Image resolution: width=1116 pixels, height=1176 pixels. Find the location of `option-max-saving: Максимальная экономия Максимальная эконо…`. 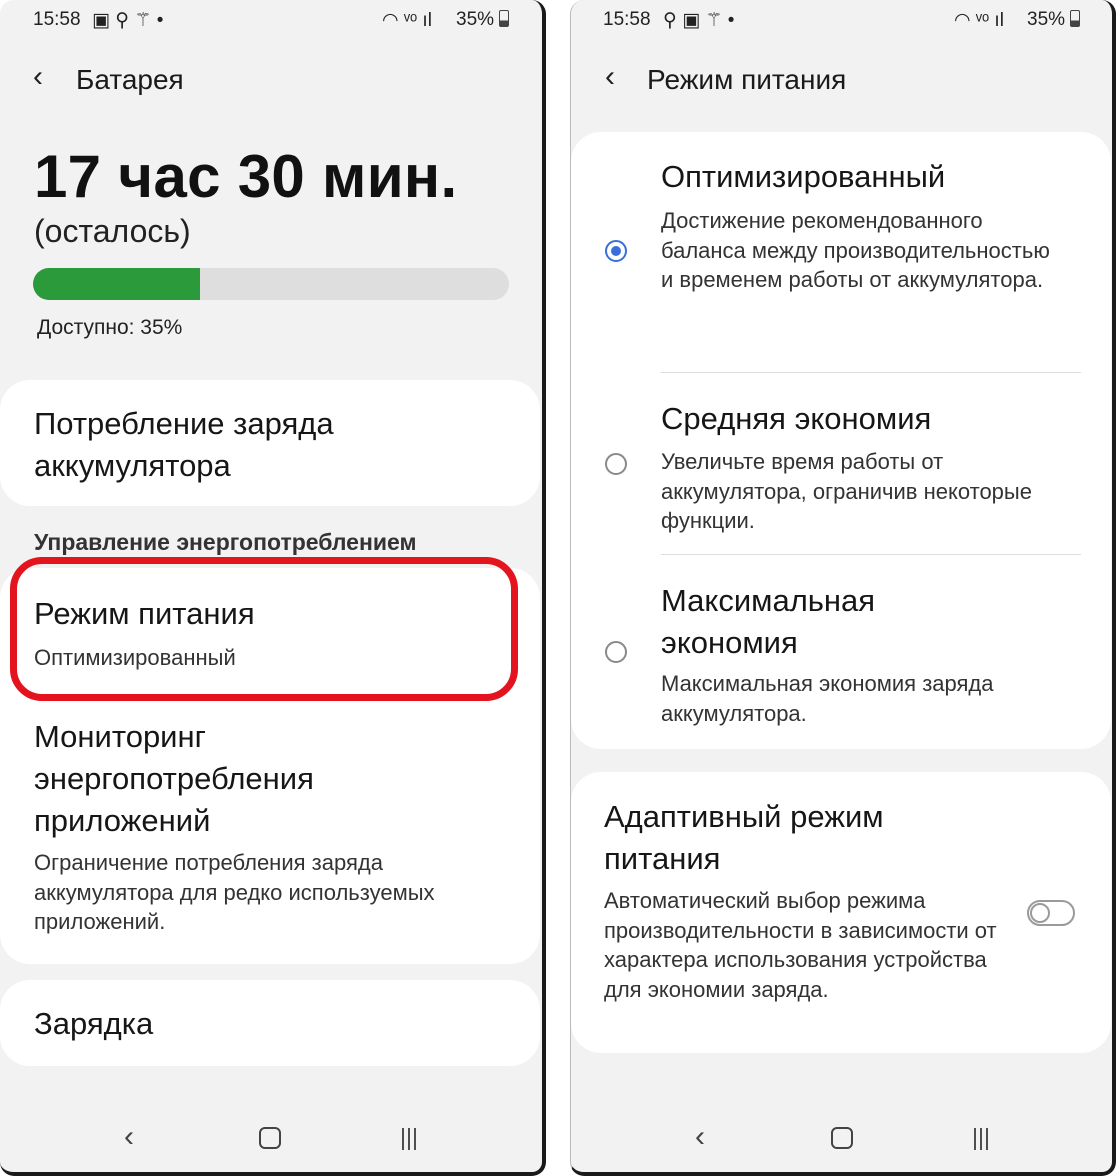

option-max-saving: Максимальная экономия Максимальная эконо… is located at coordinates (841, 652).